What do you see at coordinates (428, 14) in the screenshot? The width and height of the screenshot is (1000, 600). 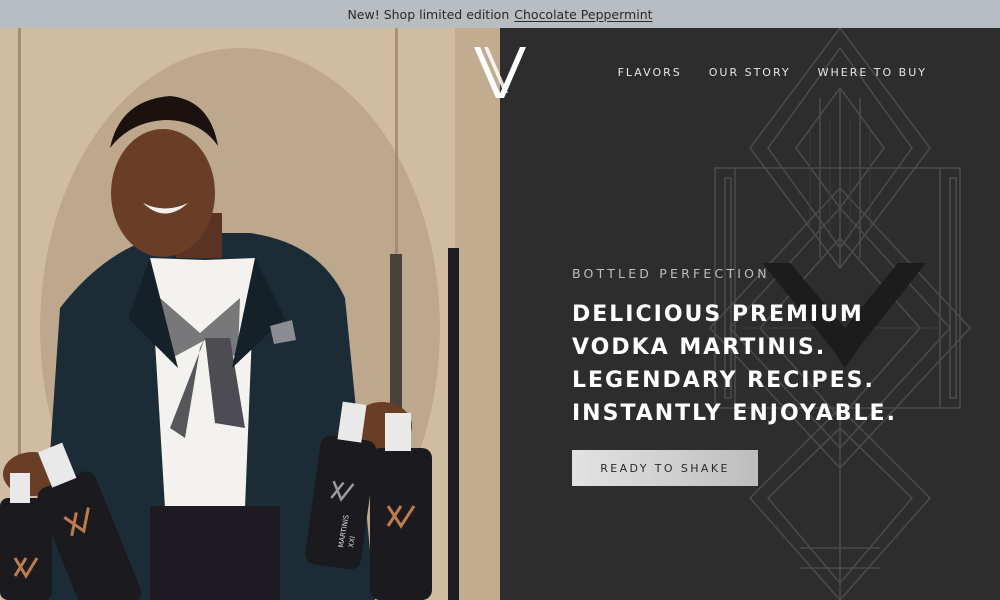 I see `announcement-text: New! Shop limited edition` at bounding box center [428, 14].